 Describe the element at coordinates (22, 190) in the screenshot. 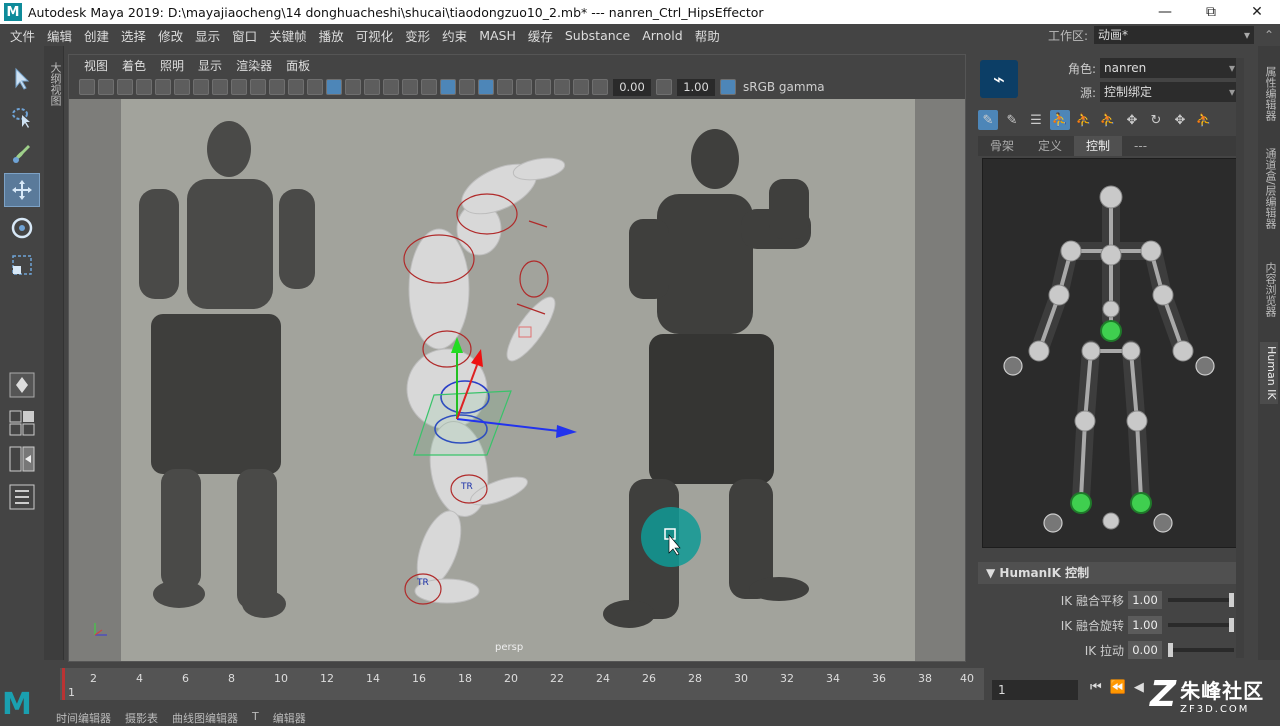

I see `move-tool-icon` at that location.